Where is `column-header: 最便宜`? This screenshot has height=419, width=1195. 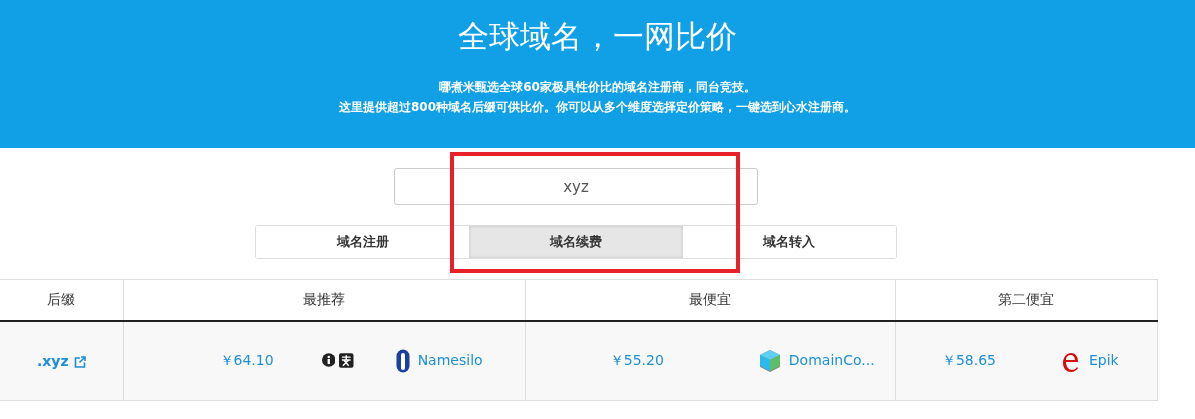
column-header: 最便宜 is located at coordinates (710, 300).